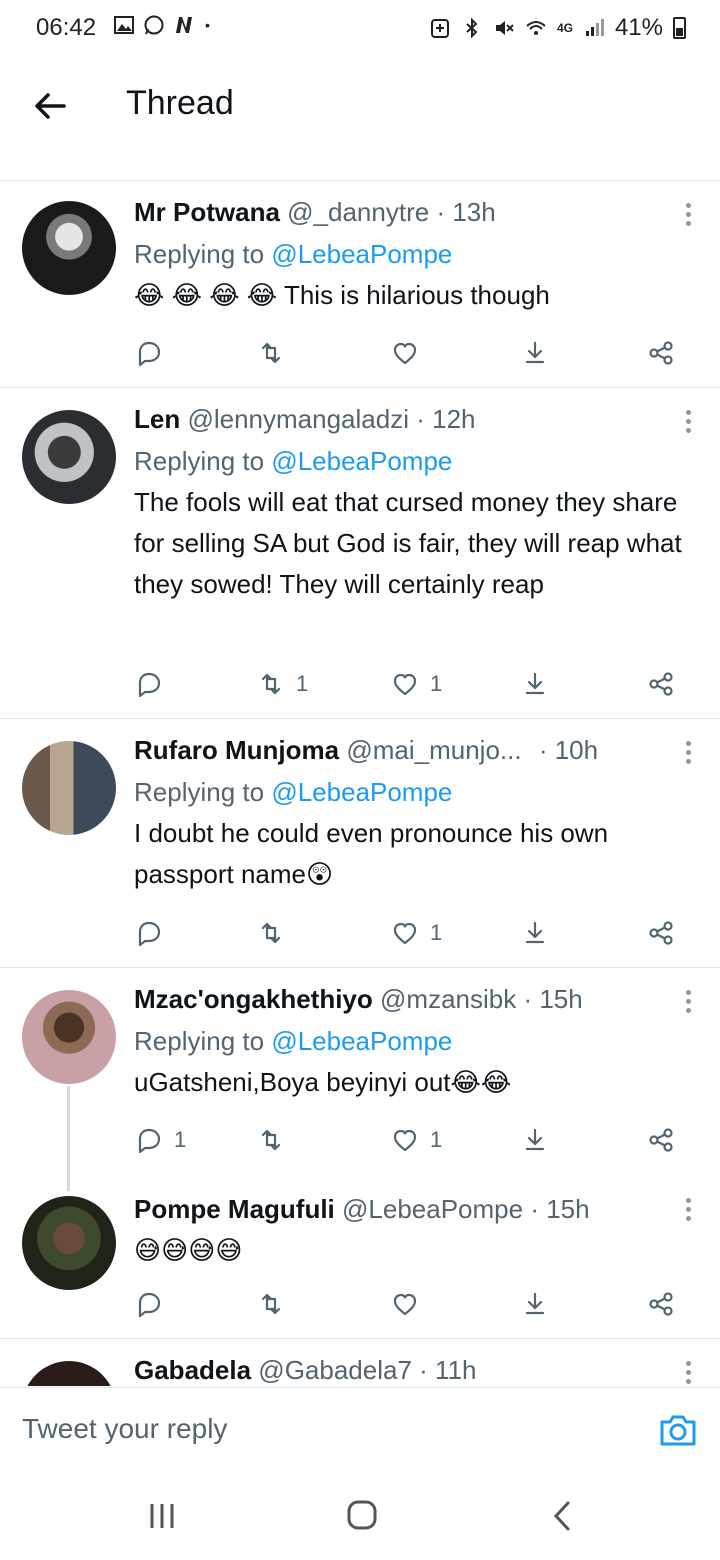  I want to click on thread-header: Thread, so click(360, 104).